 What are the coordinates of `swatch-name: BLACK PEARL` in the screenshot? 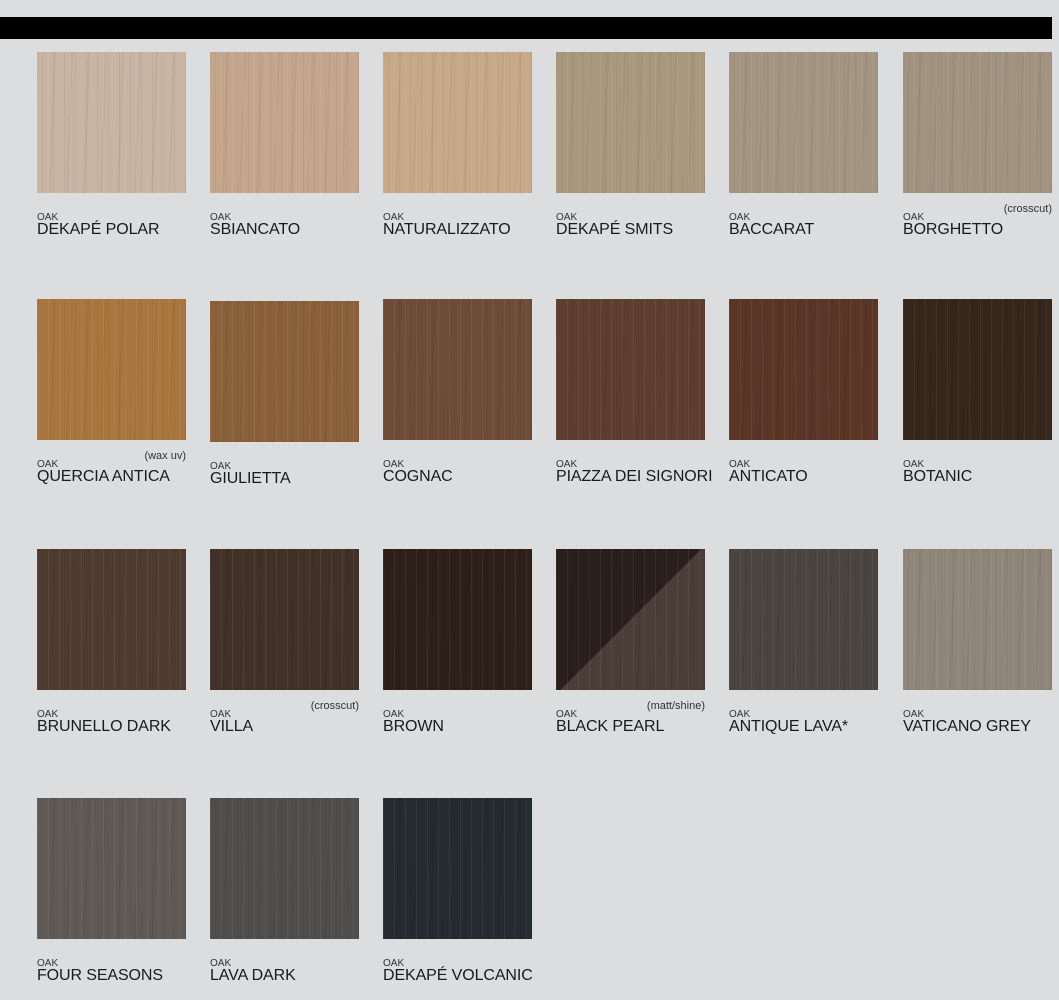 It's located at (610, 726).